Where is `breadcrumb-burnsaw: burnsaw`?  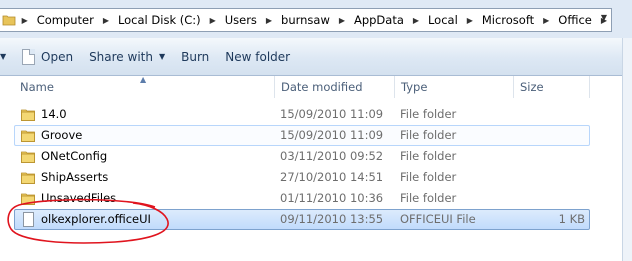
breadcrumb-burnsaw: burnsaw is located at coordinates (305, 20).